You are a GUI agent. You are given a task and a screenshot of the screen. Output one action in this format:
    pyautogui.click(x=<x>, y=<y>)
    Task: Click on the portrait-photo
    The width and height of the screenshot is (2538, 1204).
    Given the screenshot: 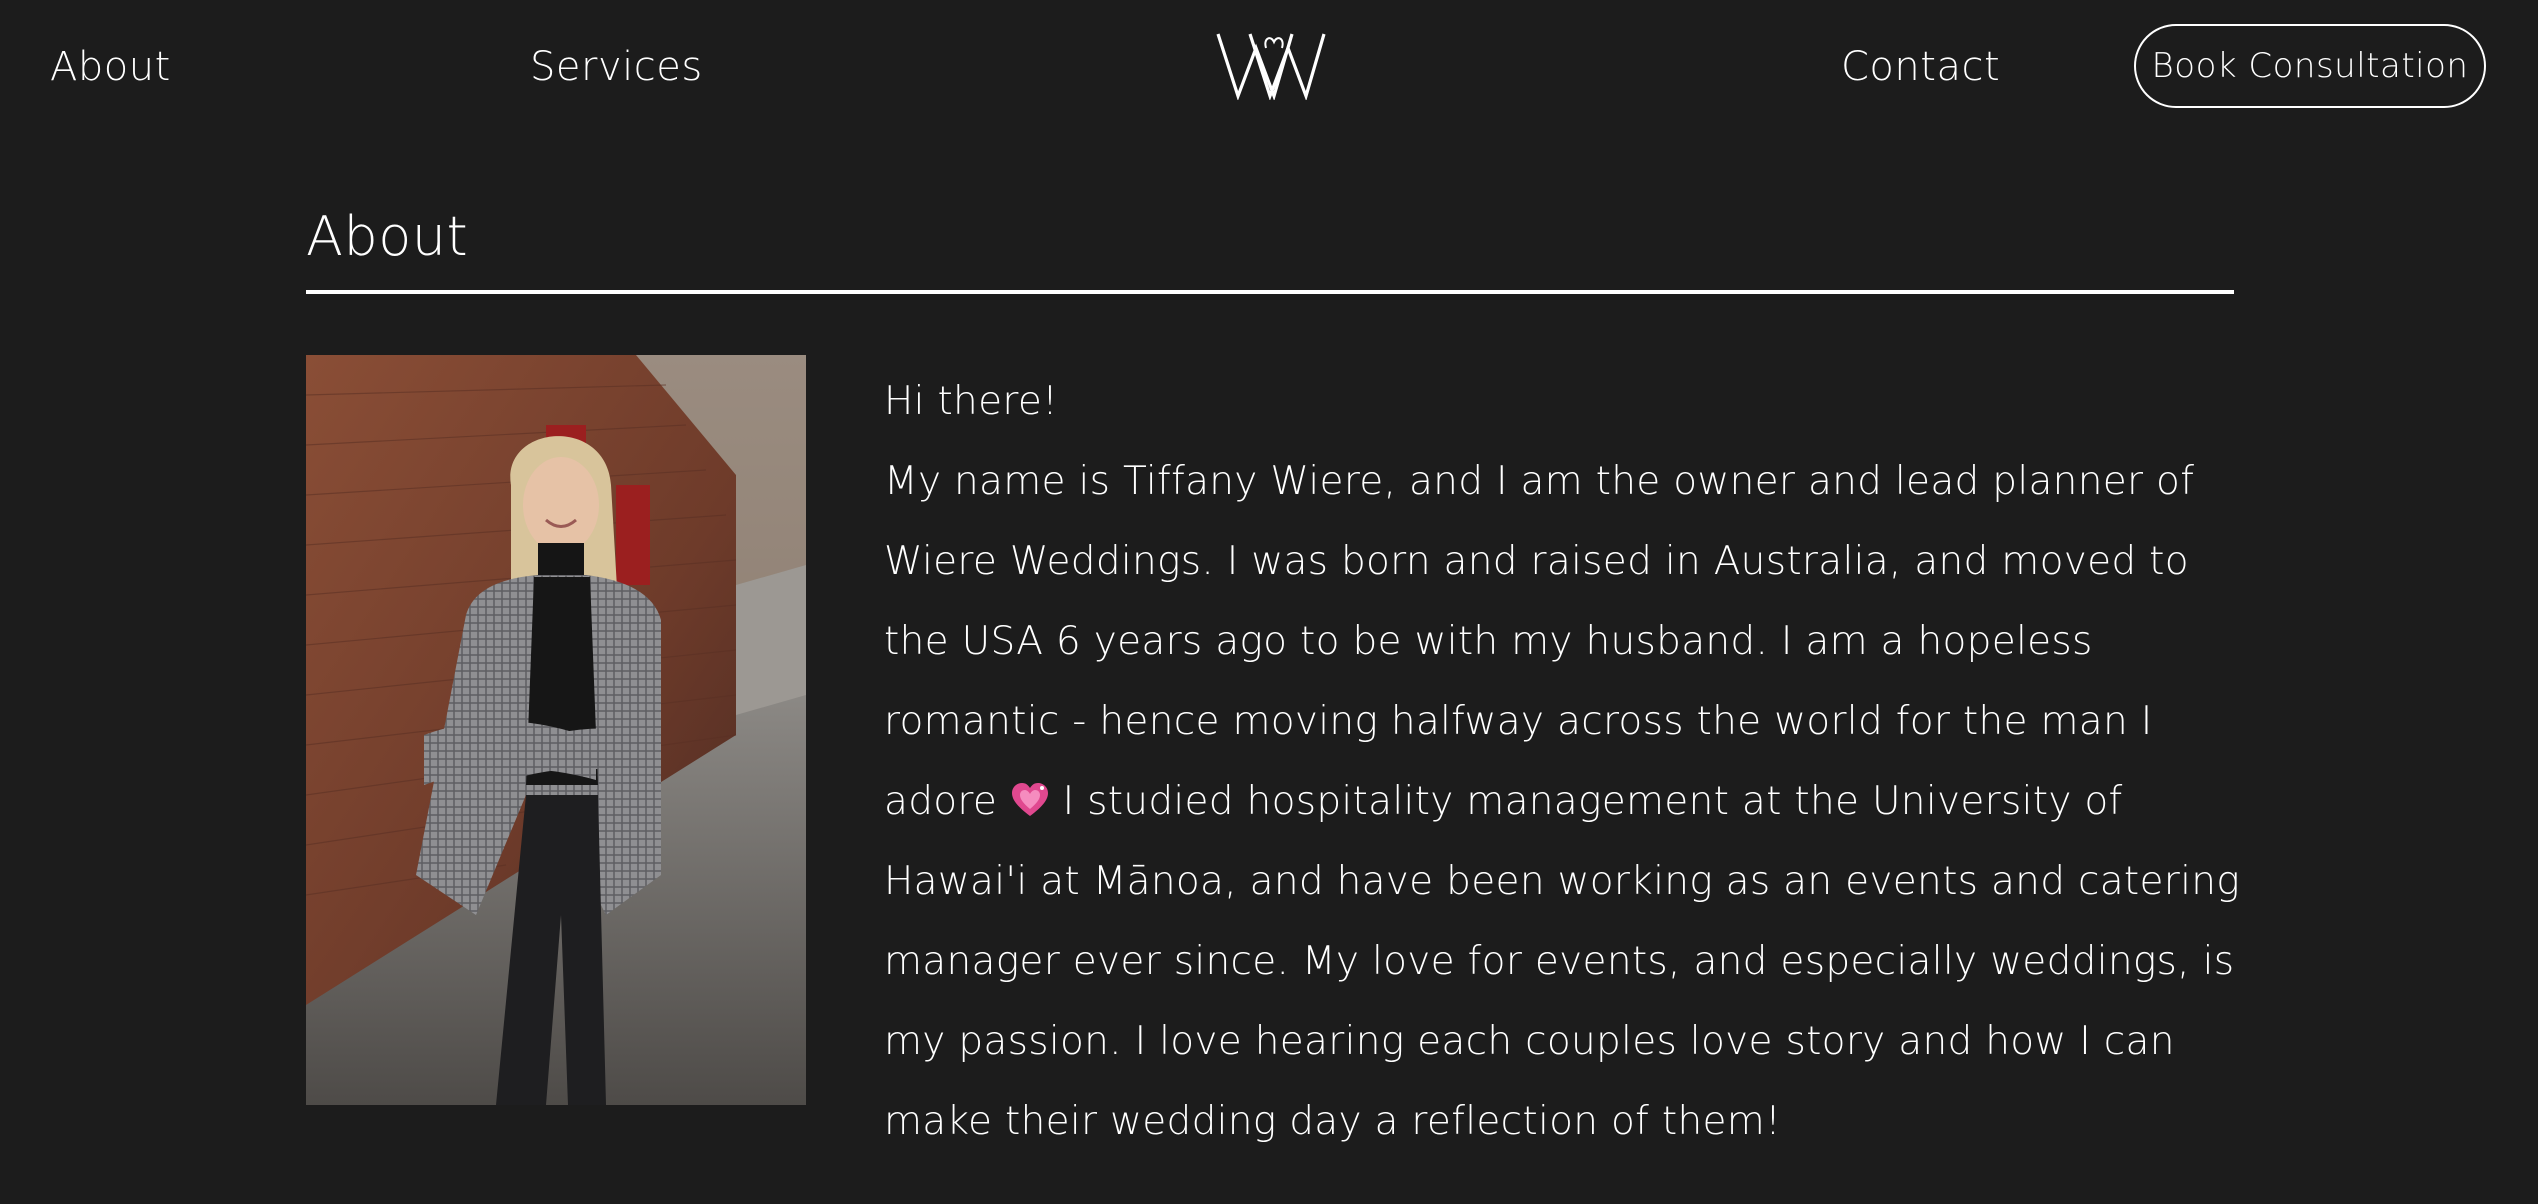 What is the action you would take?
    pyautogui.click(x=556, y=730)
    